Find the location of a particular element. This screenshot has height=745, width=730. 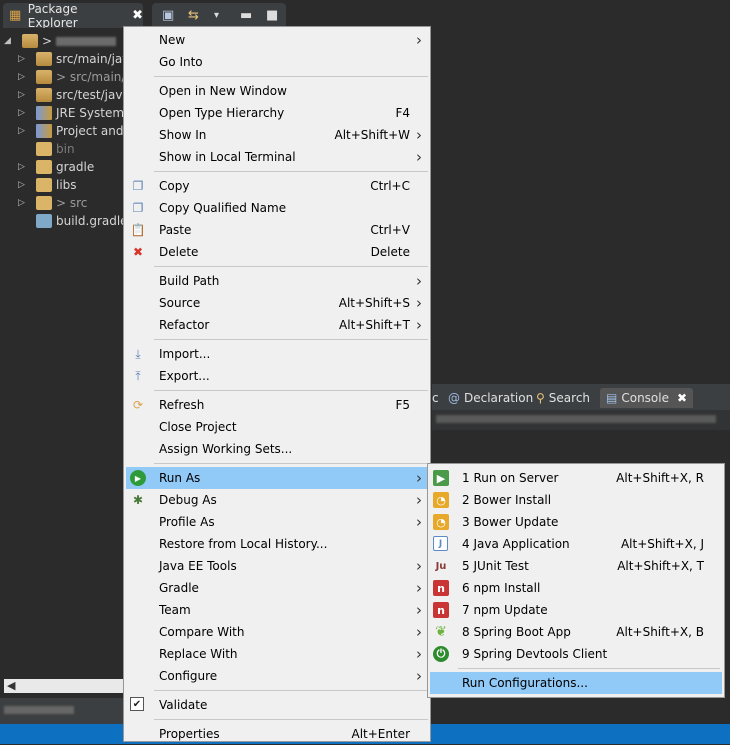

menu-item-validate: ✔ Validate is located at coordinates (277, 705).